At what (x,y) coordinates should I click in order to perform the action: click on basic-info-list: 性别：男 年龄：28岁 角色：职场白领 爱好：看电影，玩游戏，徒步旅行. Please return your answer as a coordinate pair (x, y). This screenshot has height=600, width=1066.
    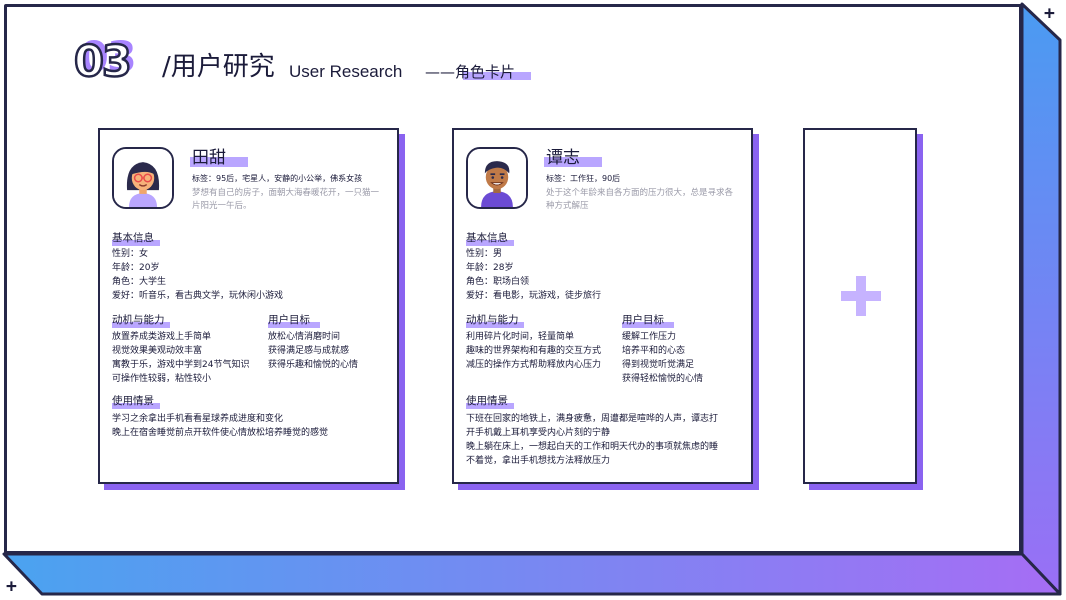
    Looking at the image, I should click on (533, 275).